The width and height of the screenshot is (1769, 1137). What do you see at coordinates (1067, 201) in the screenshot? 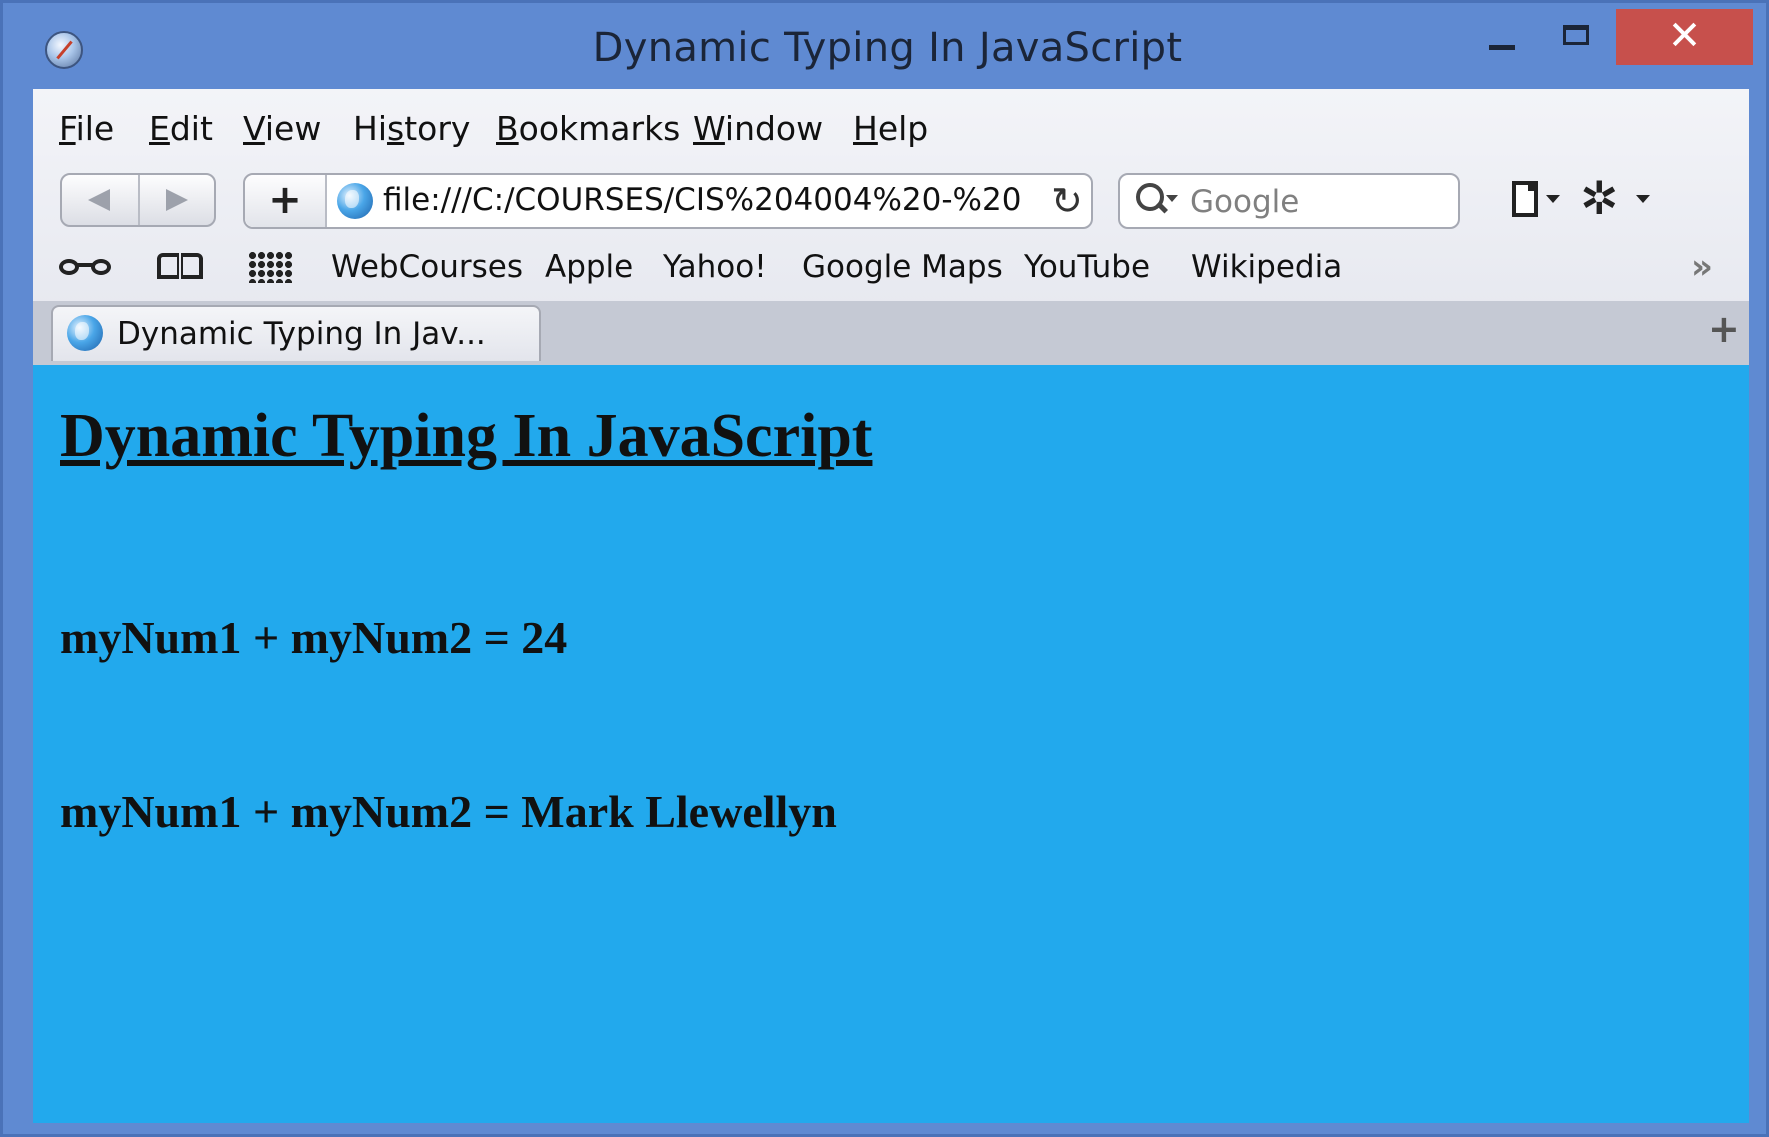
I see `reload-icon: ↻` at bounding box center [1067, 201].